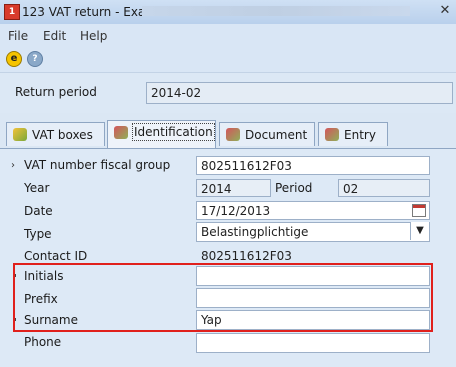  I want to click on menu-edit: Edit, so click(54, 36).